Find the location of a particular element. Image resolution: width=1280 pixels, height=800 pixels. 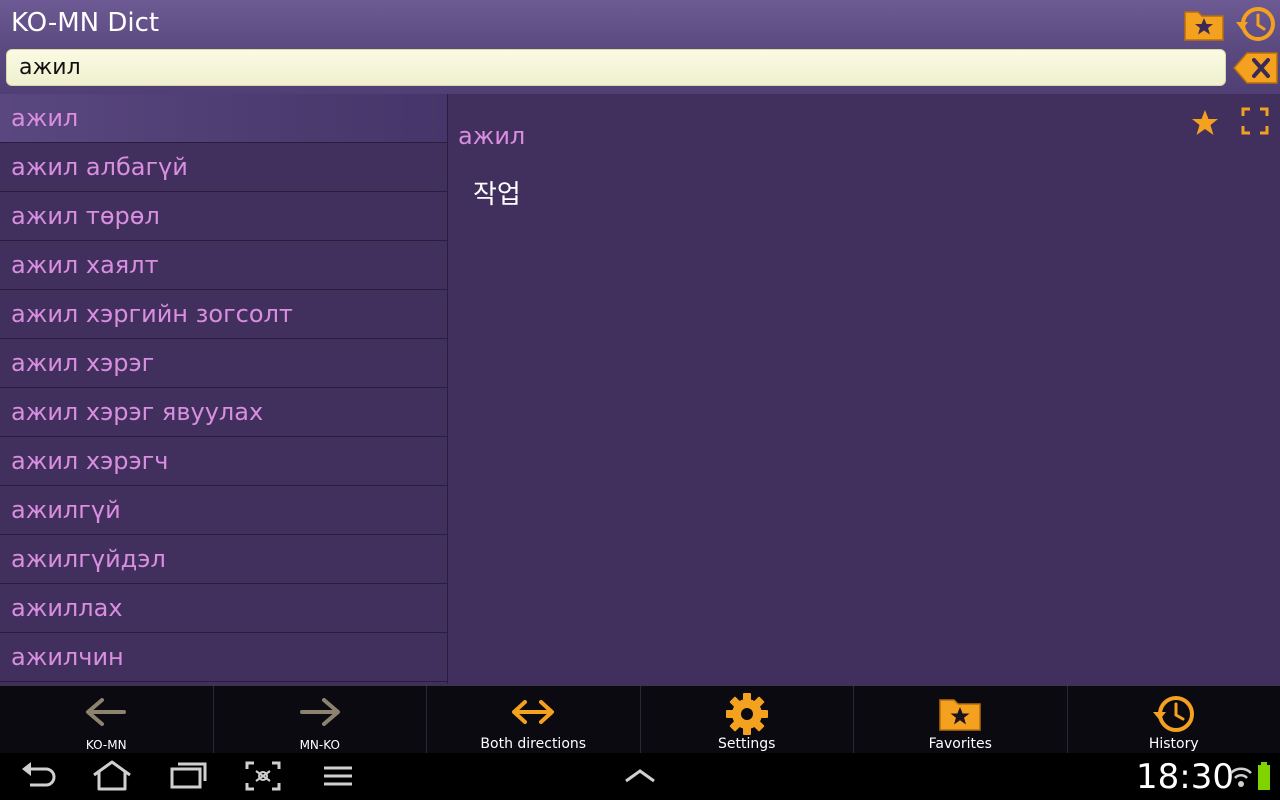

list-item-label: ажил хэрэгч is located at coordinates (90, 461).